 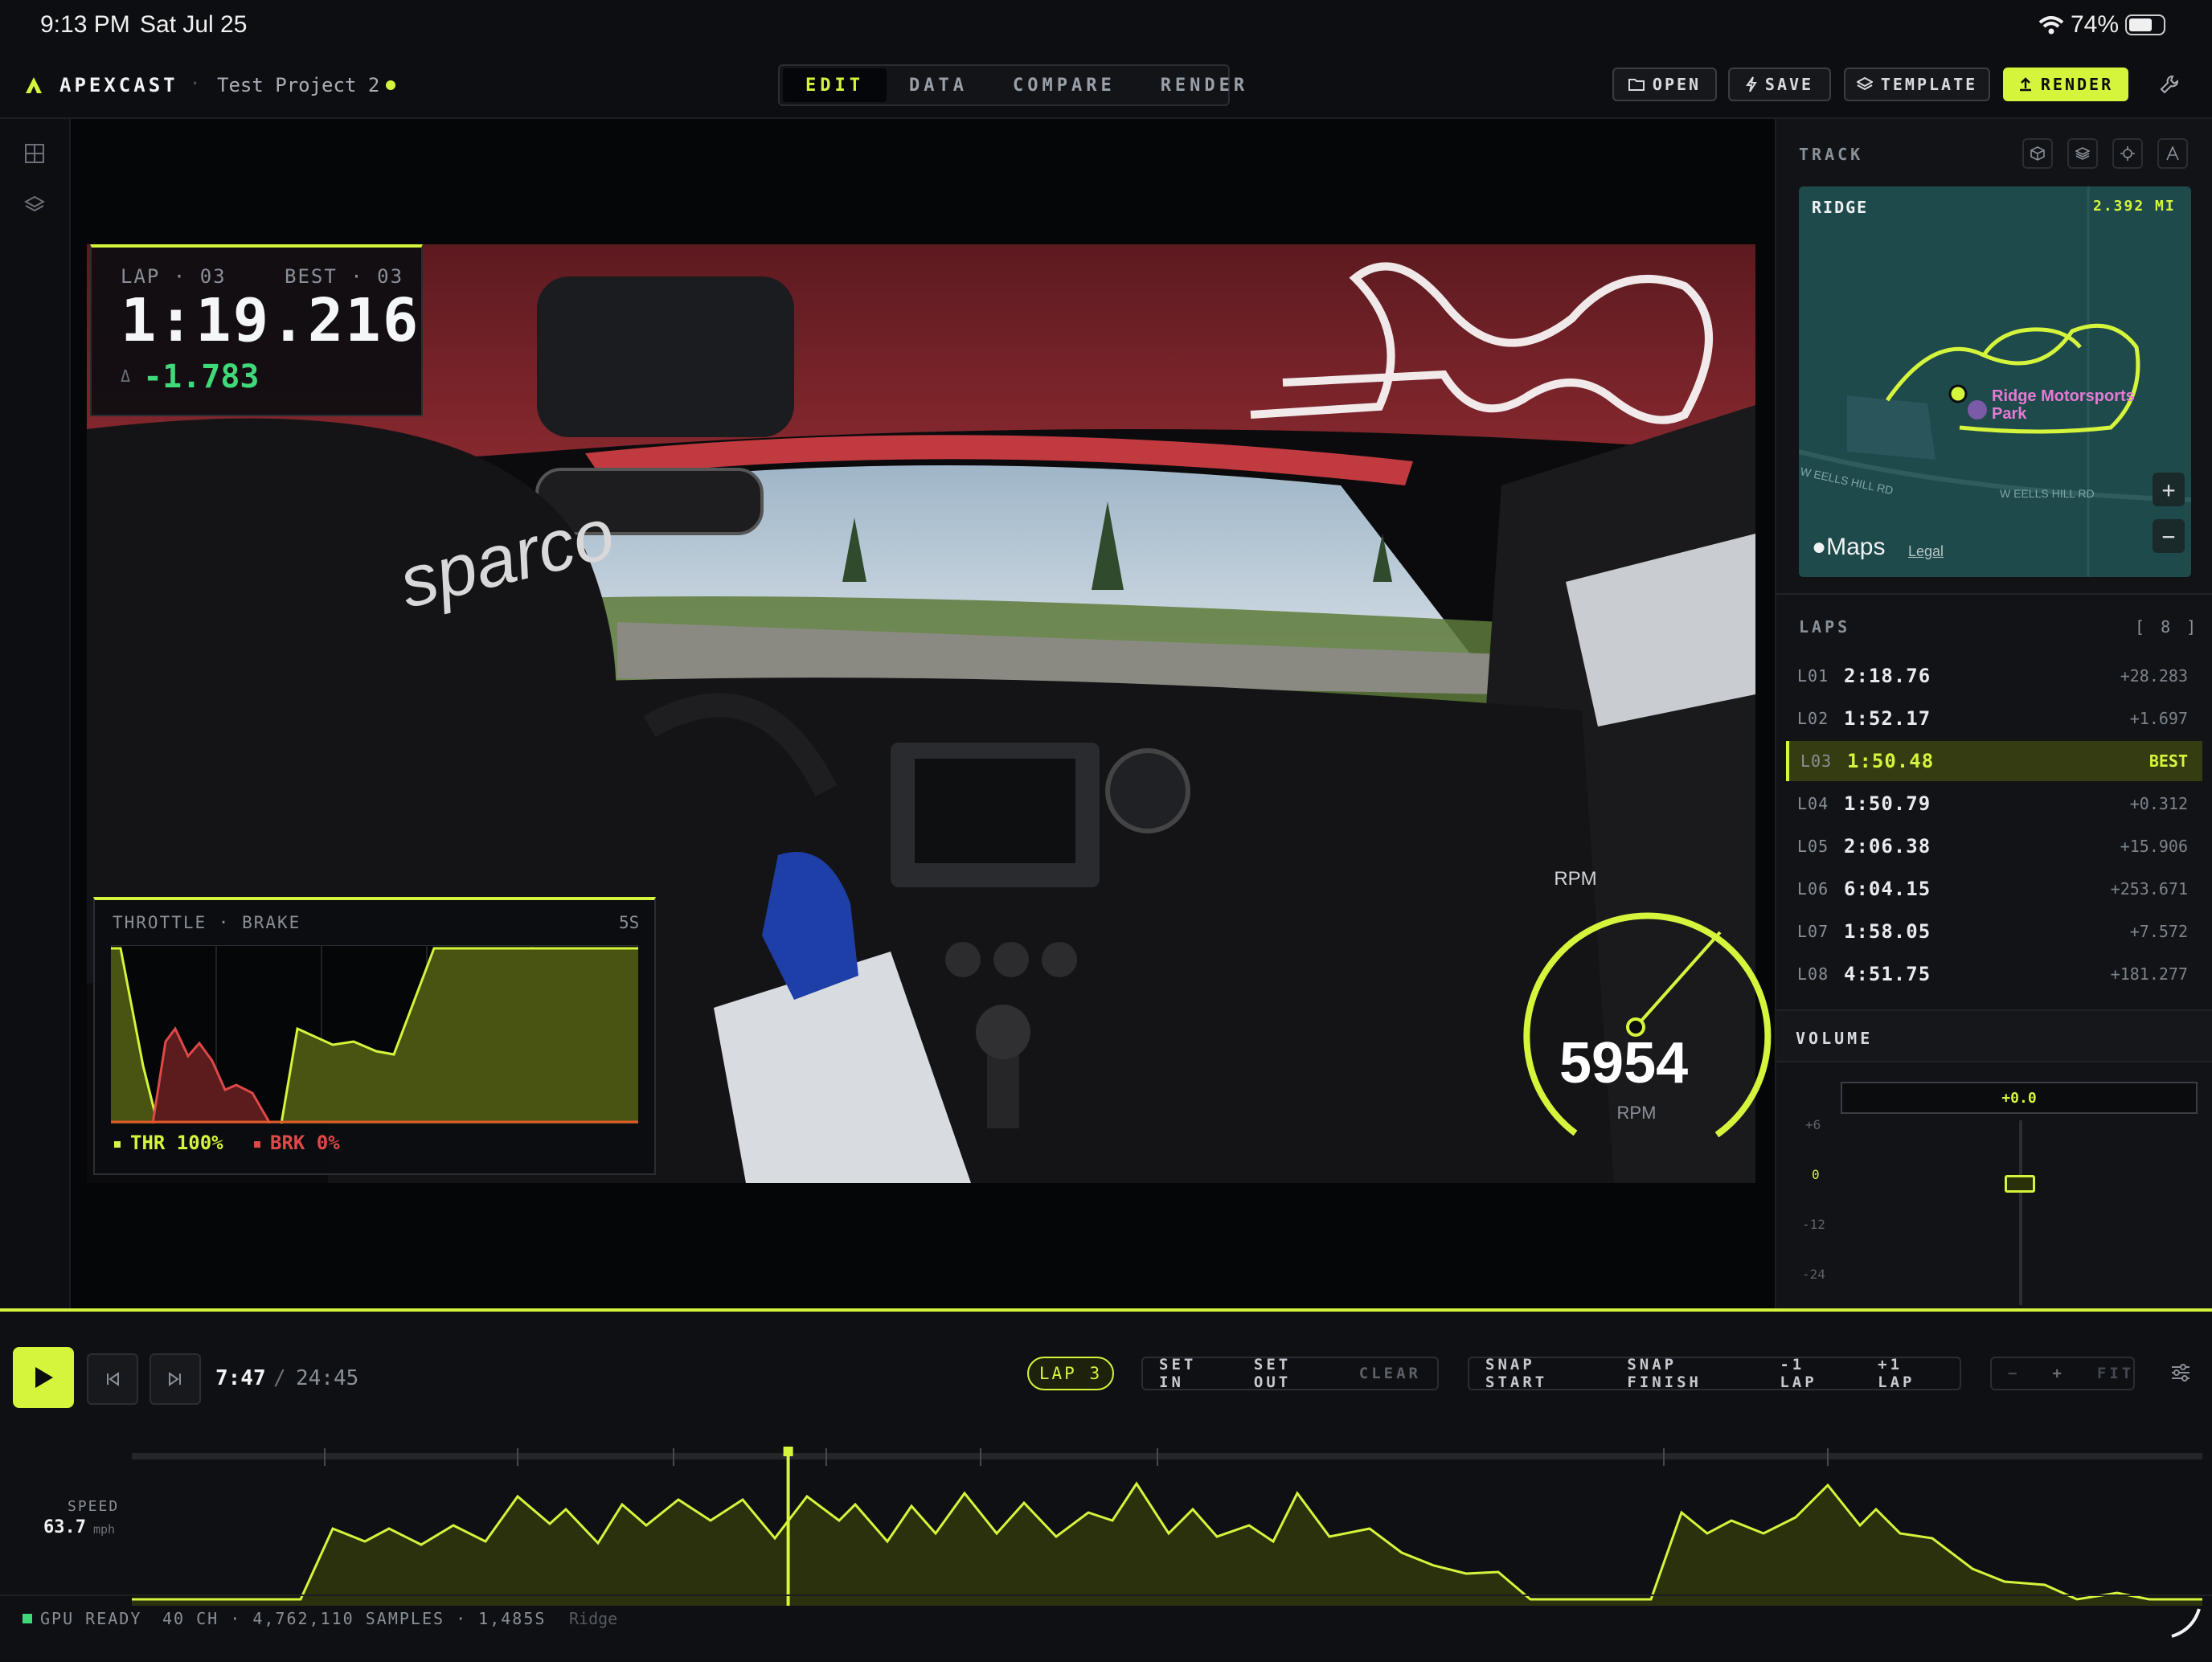 What do you see at coordinates (2185, 1623) in the screenshot?
I see `resize-handle-icon` at bounding box center [2185, 1623].